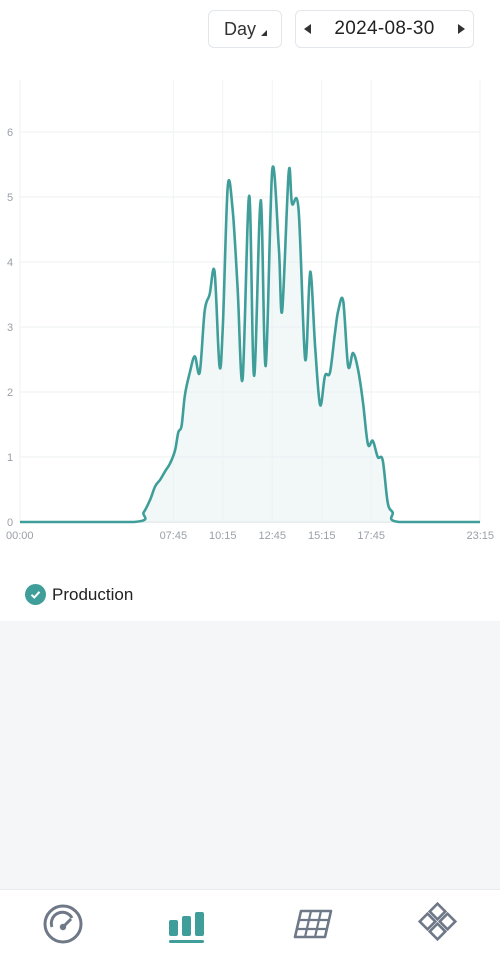 Image resolution: width=500 pixels, height=957 pixels. Describe the element at coordinates (174, 536) in the screenshot. I see `x-tick-label: 07:45` at that location.